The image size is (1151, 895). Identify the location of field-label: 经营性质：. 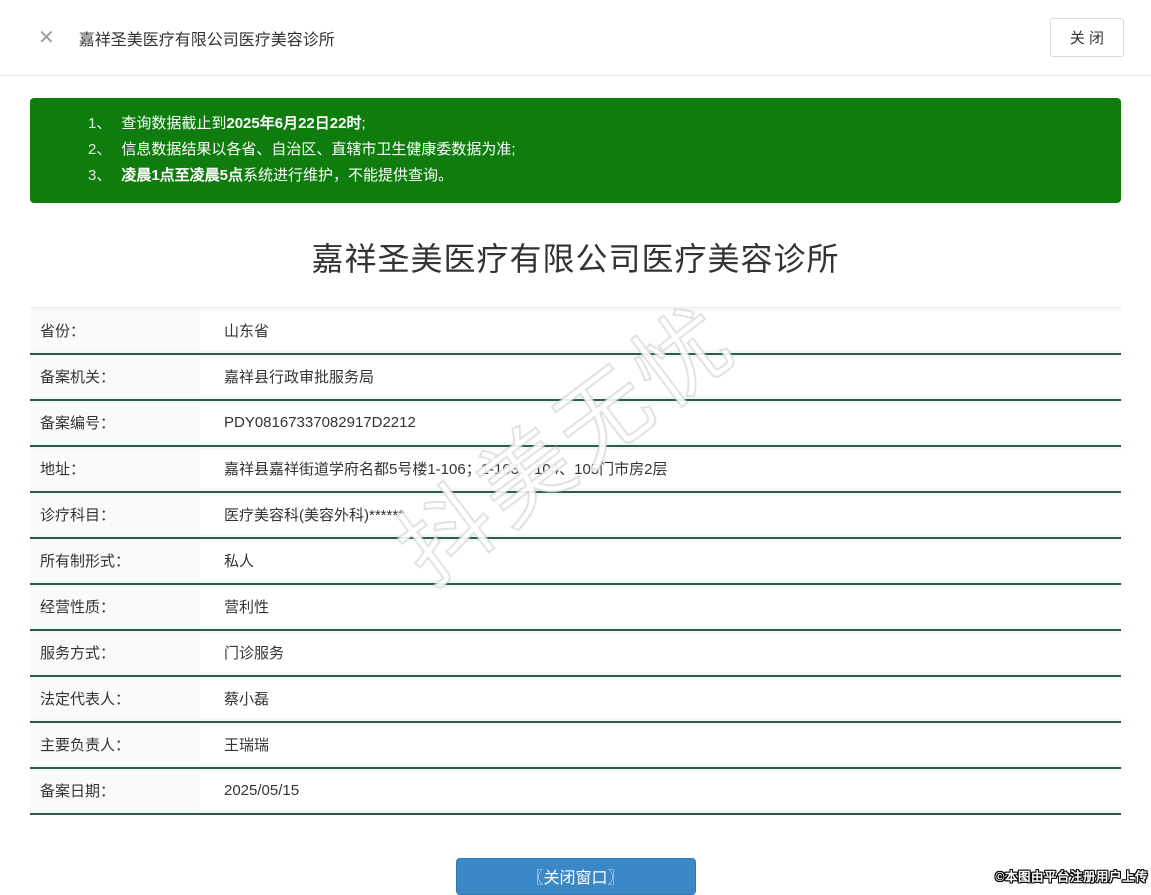
(115, 607).